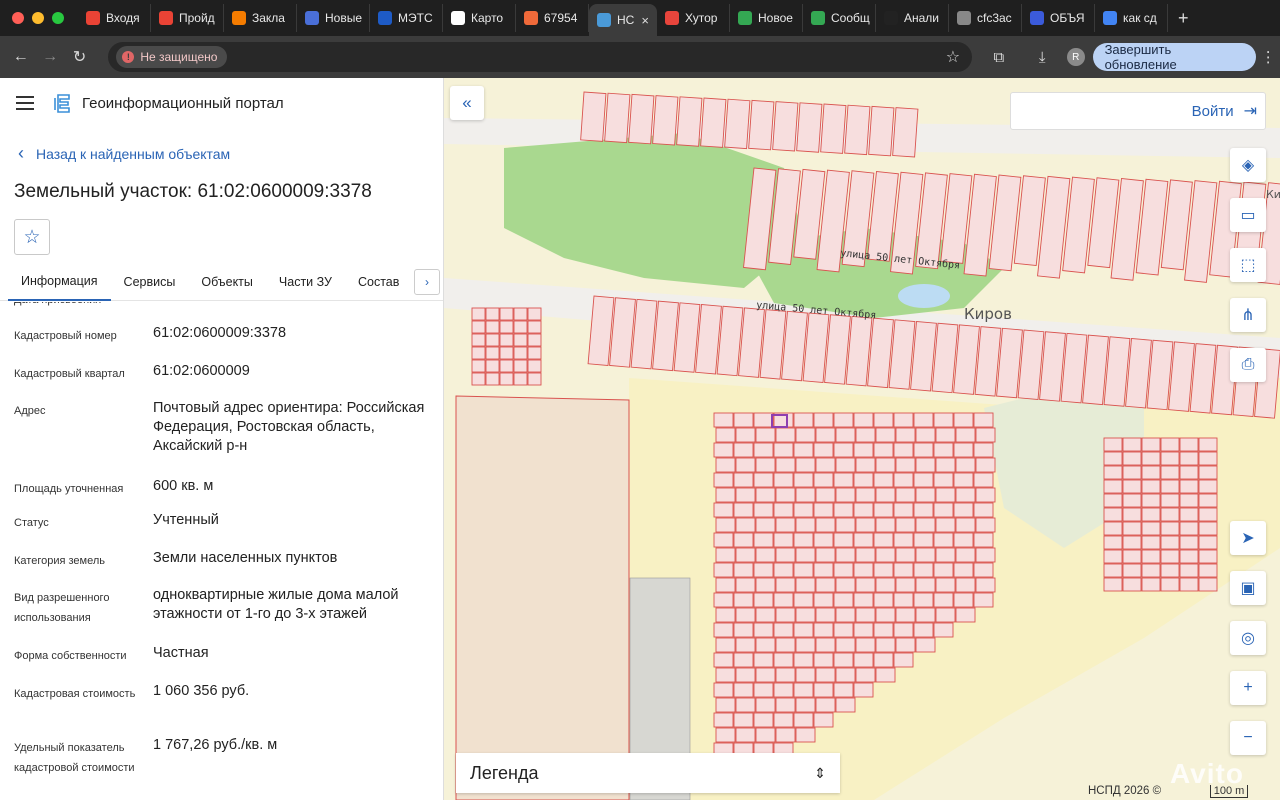 This screenshot has height=800, width=1280. I want to click on login-button: Войти ⇥, so click(1138, 111).